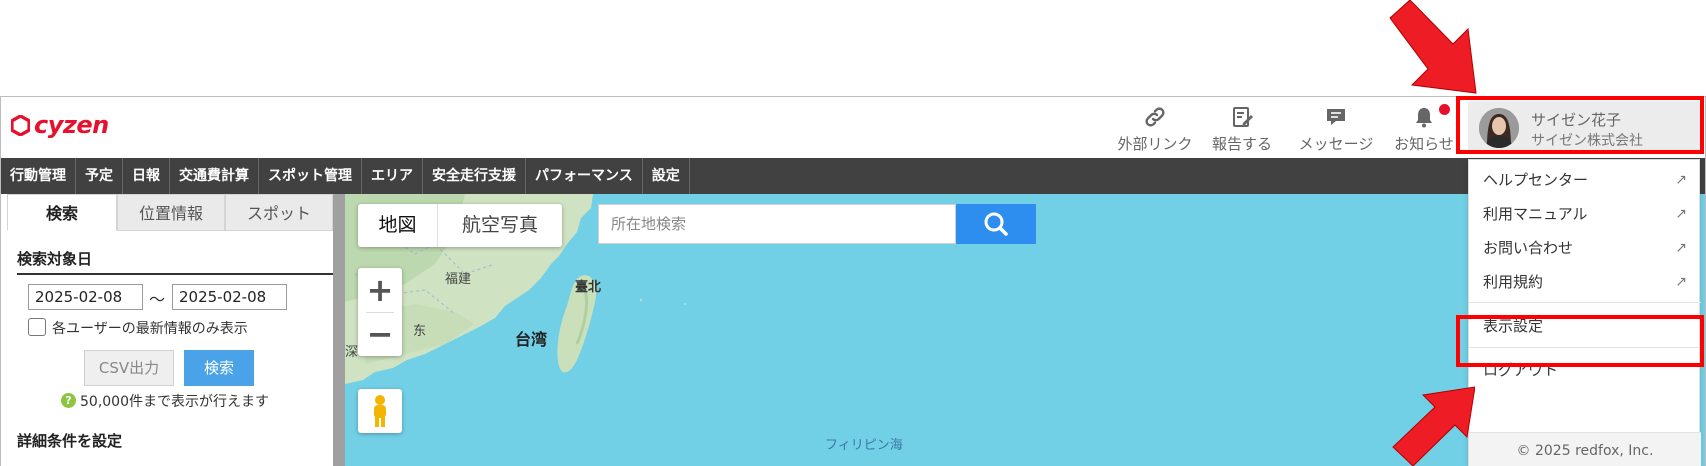  I want to click on report-label: 報告する, so click(1241, 144).